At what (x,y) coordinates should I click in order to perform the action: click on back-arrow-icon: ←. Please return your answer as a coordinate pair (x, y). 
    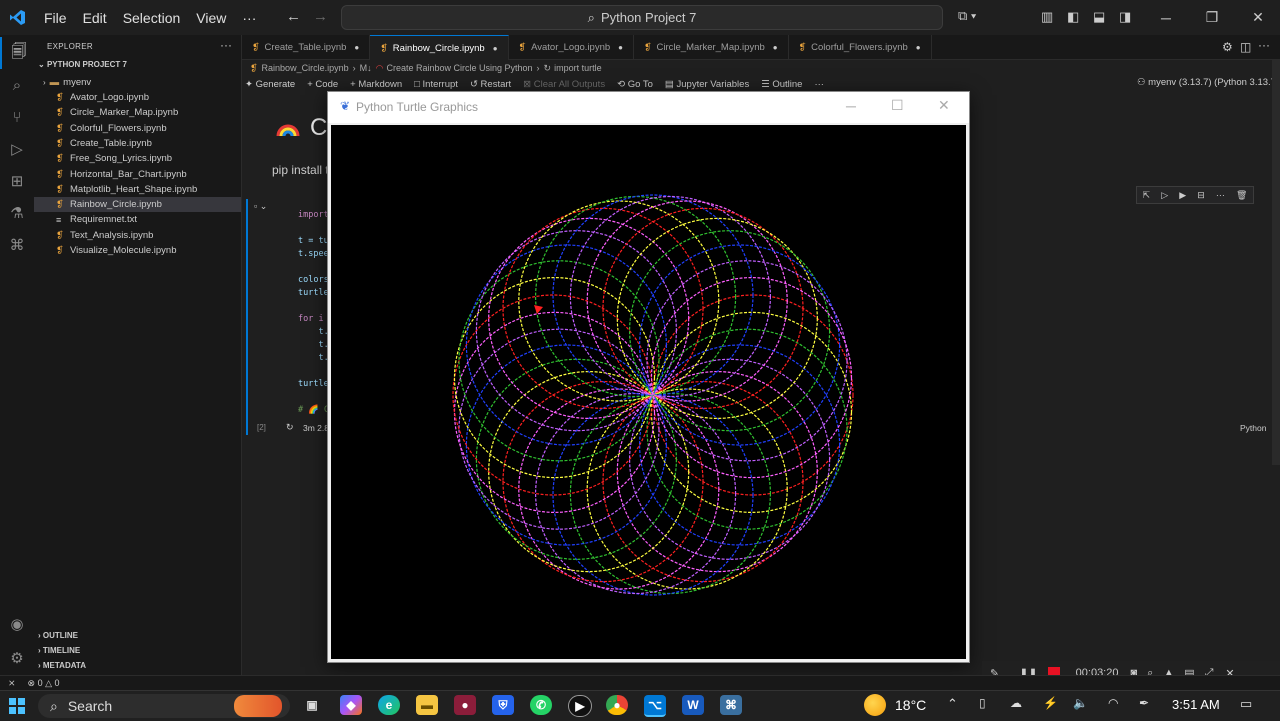
    Looking at the image, I should click on (293, 16).